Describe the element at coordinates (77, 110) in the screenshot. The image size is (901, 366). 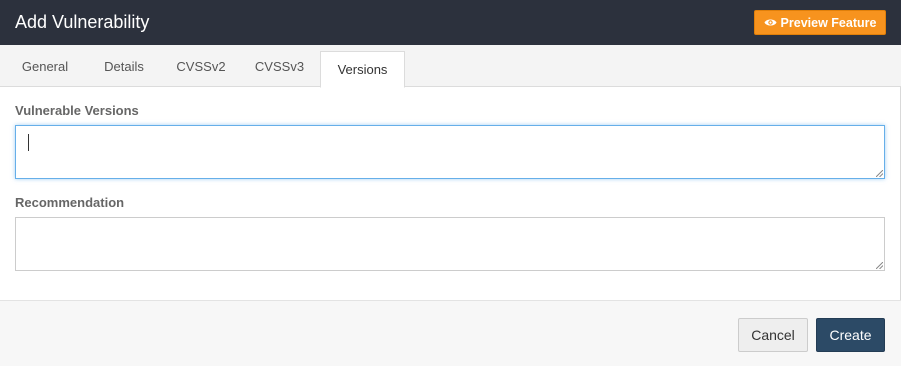
I see `vulnerable-versions-label: Vulnerable Versions` at that location.